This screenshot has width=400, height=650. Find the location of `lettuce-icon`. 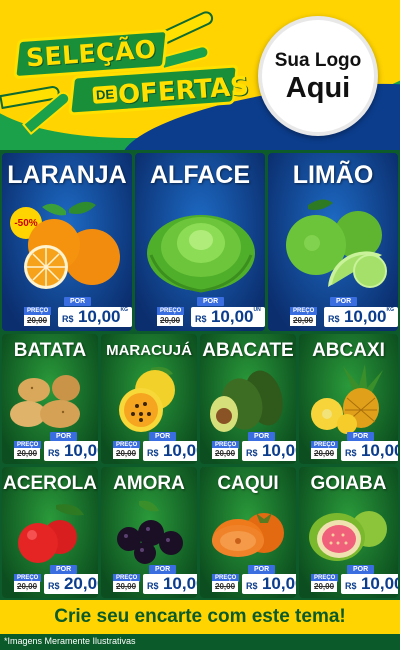

lettuce-icon is located at coordinates (201, 254).